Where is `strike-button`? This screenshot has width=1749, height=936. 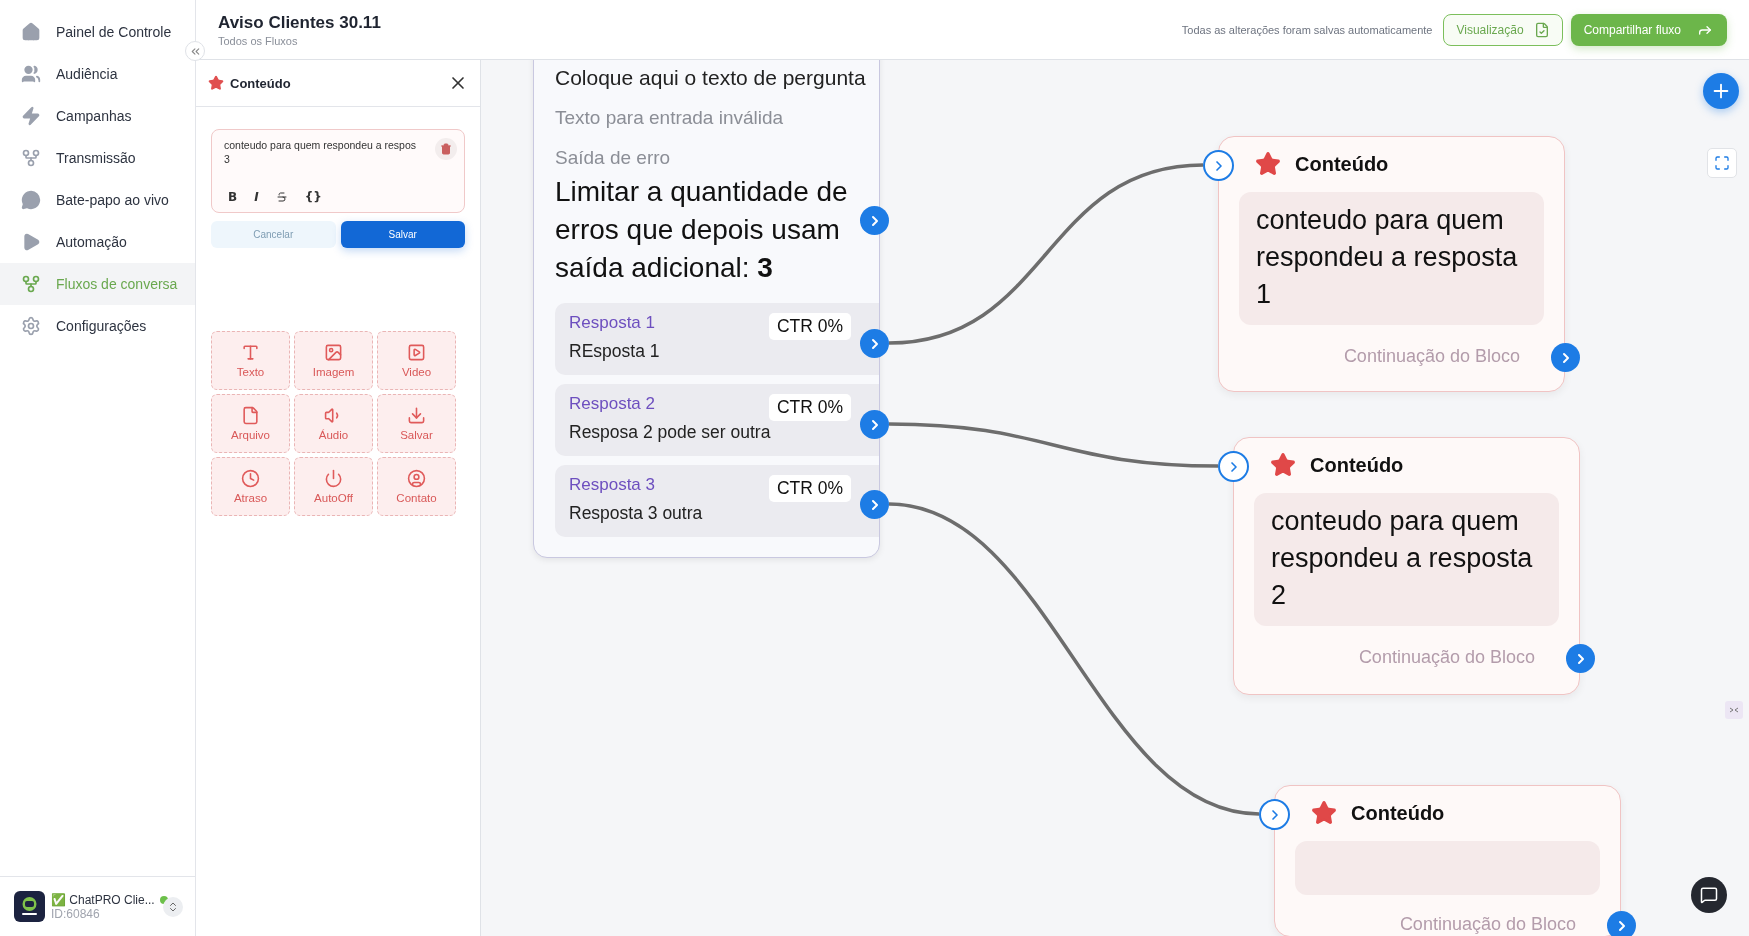
strike-button is located at coordinates (281, 197).